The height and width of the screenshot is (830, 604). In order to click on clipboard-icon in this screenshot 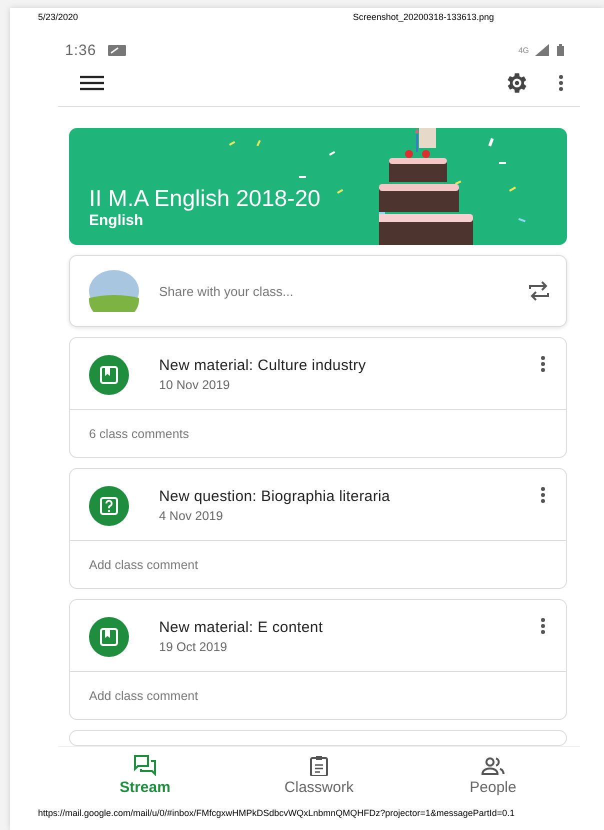, I will do `click(319, 765)`.